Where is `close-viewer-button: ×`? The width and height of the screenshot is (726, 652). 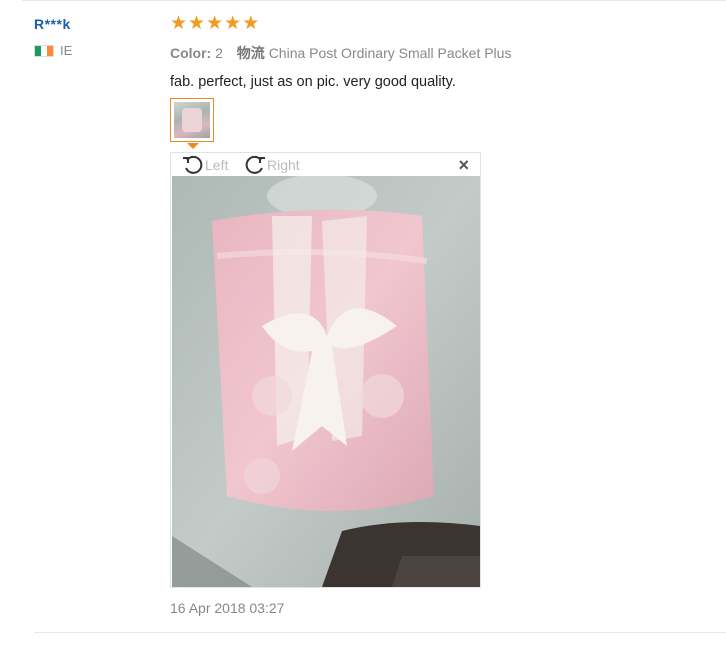 close-viewer-button: × is located at coordinates (463, 165).